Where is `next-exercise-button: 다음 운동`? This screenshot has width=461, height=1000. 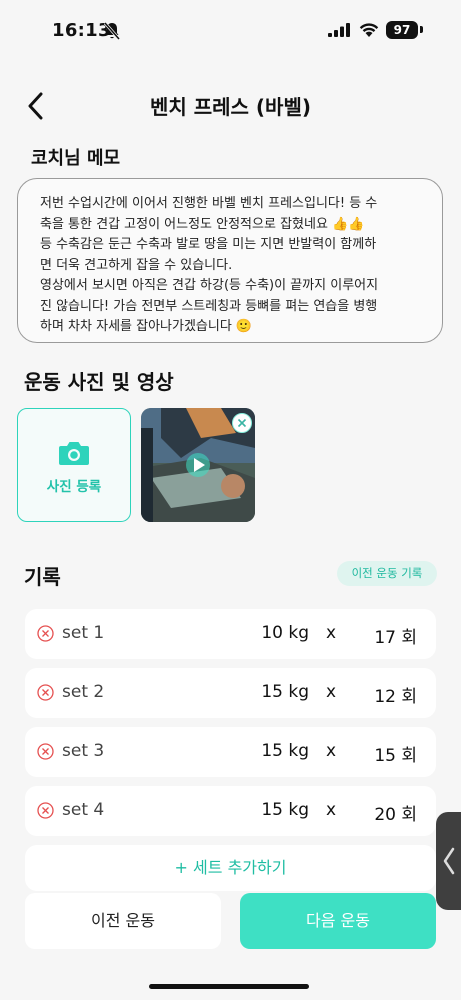 next-exercise-button: 다음 운동 is located at coordinates (338, 921).